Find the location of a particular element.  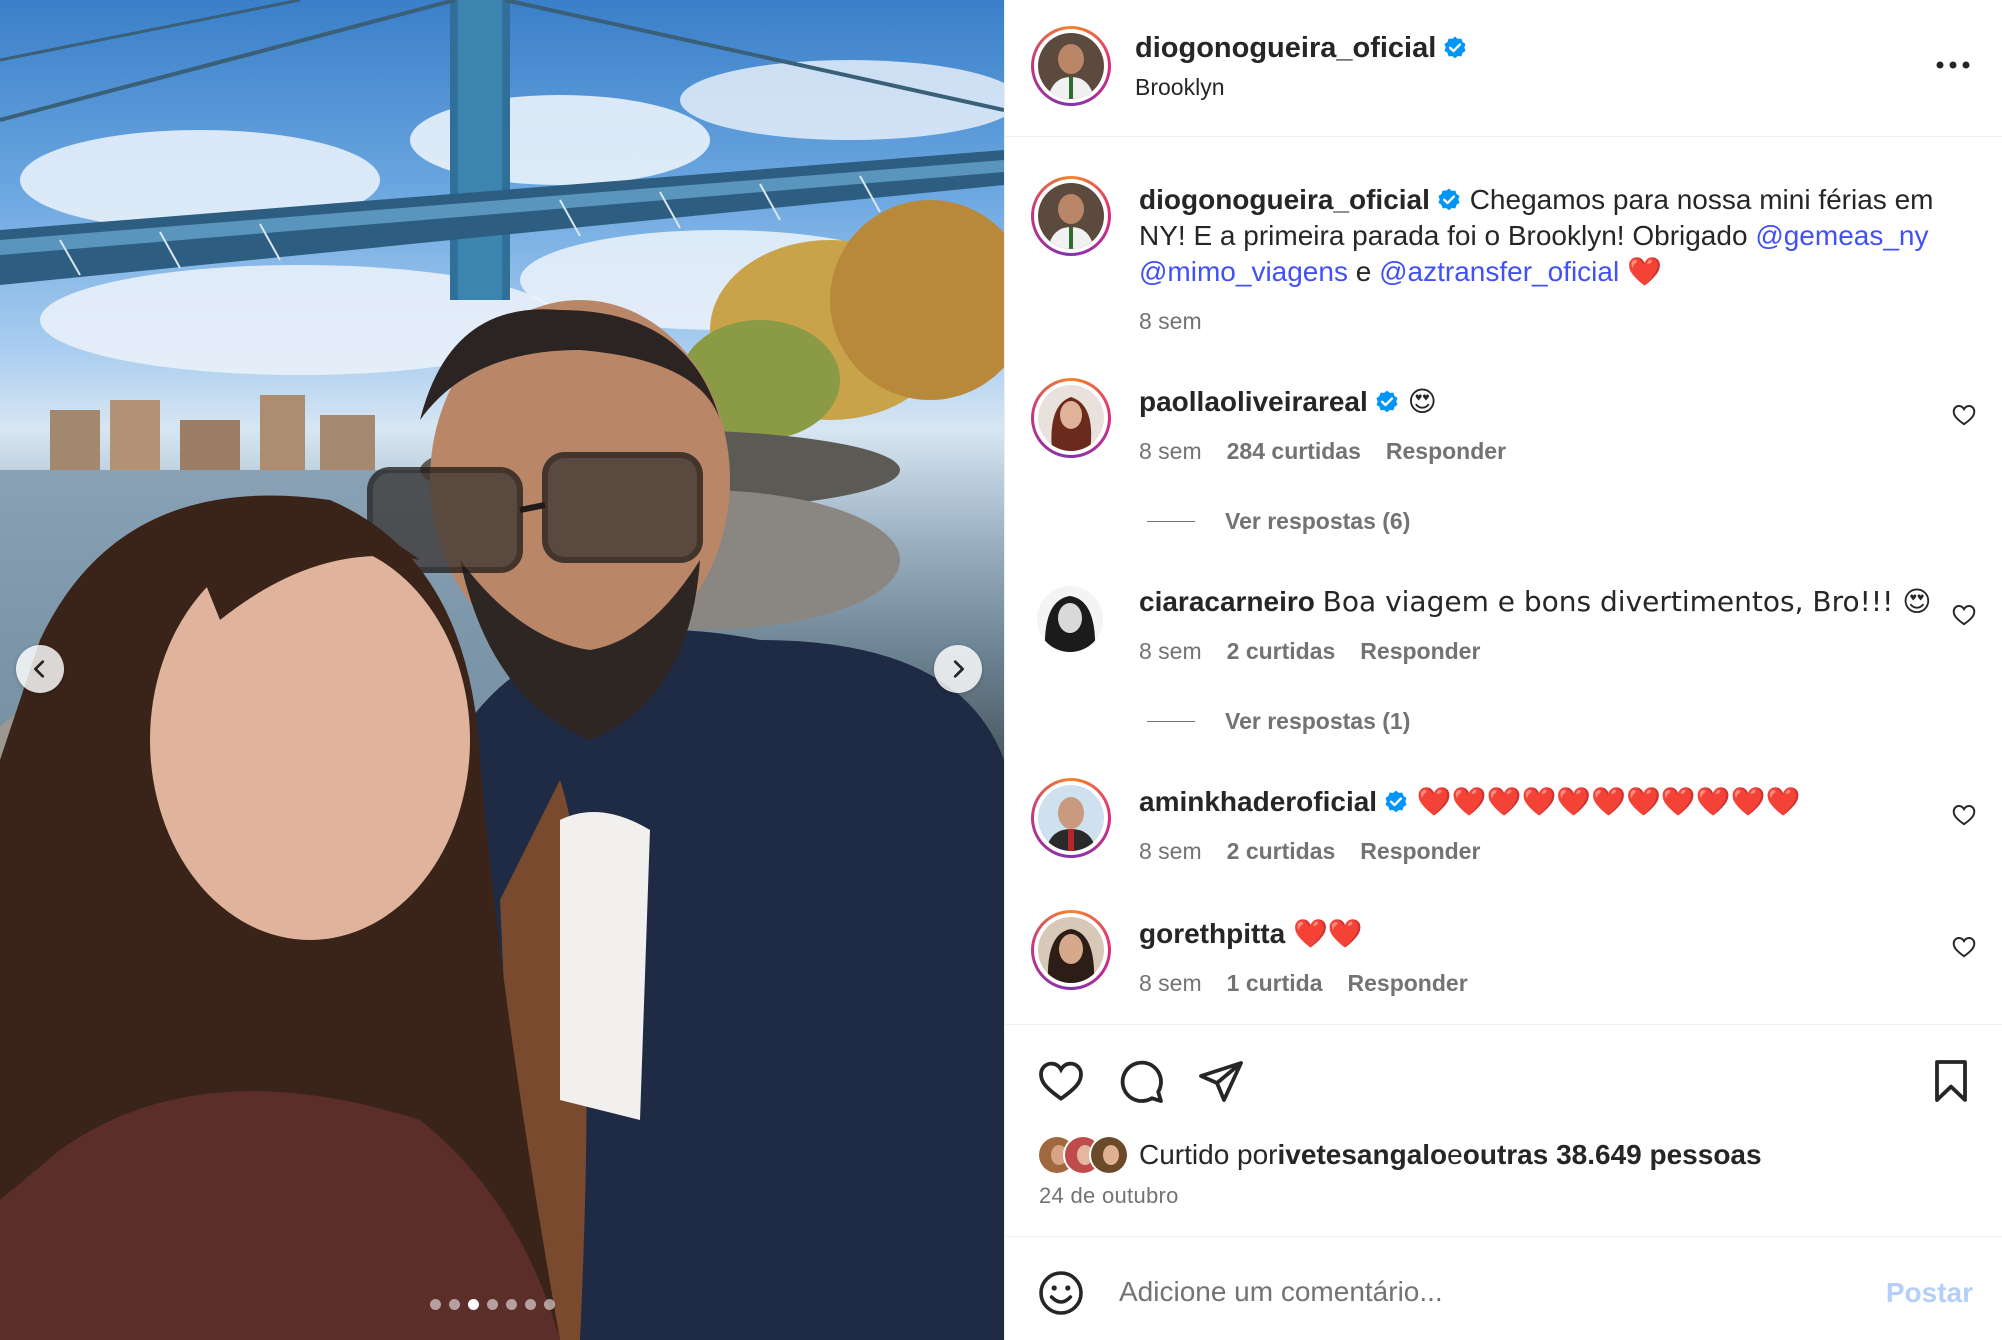

carousel-indicator is located at coordinates (492, 1304).